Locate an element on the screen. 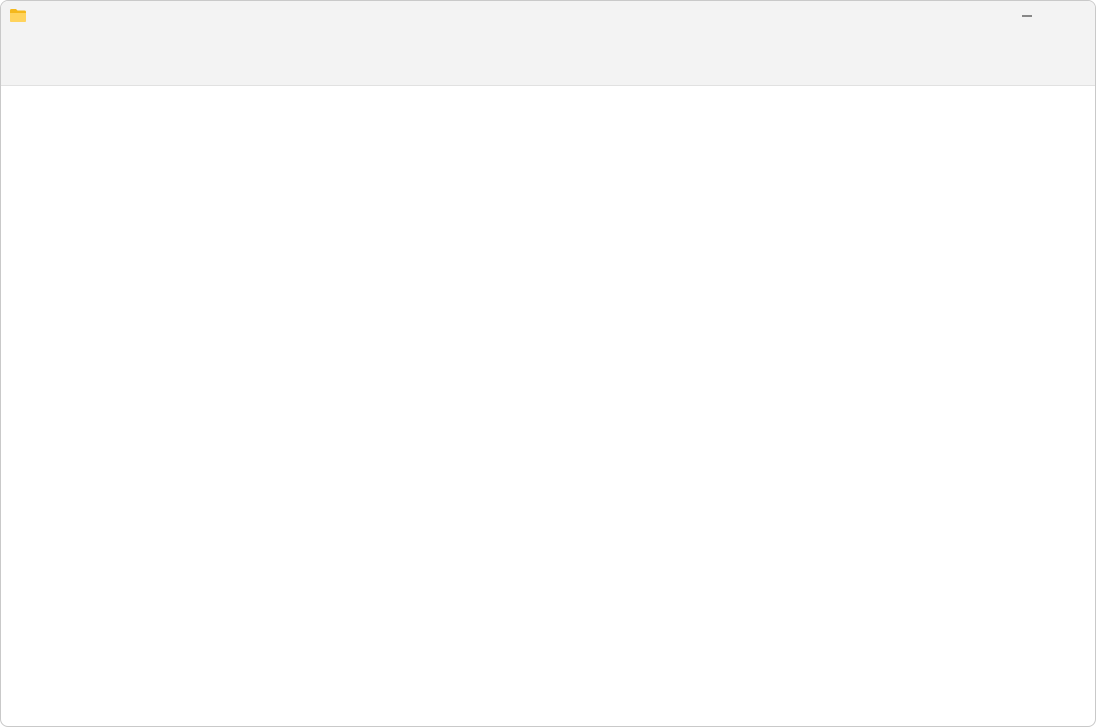  folder-icon is located at coordinates (18, 15).